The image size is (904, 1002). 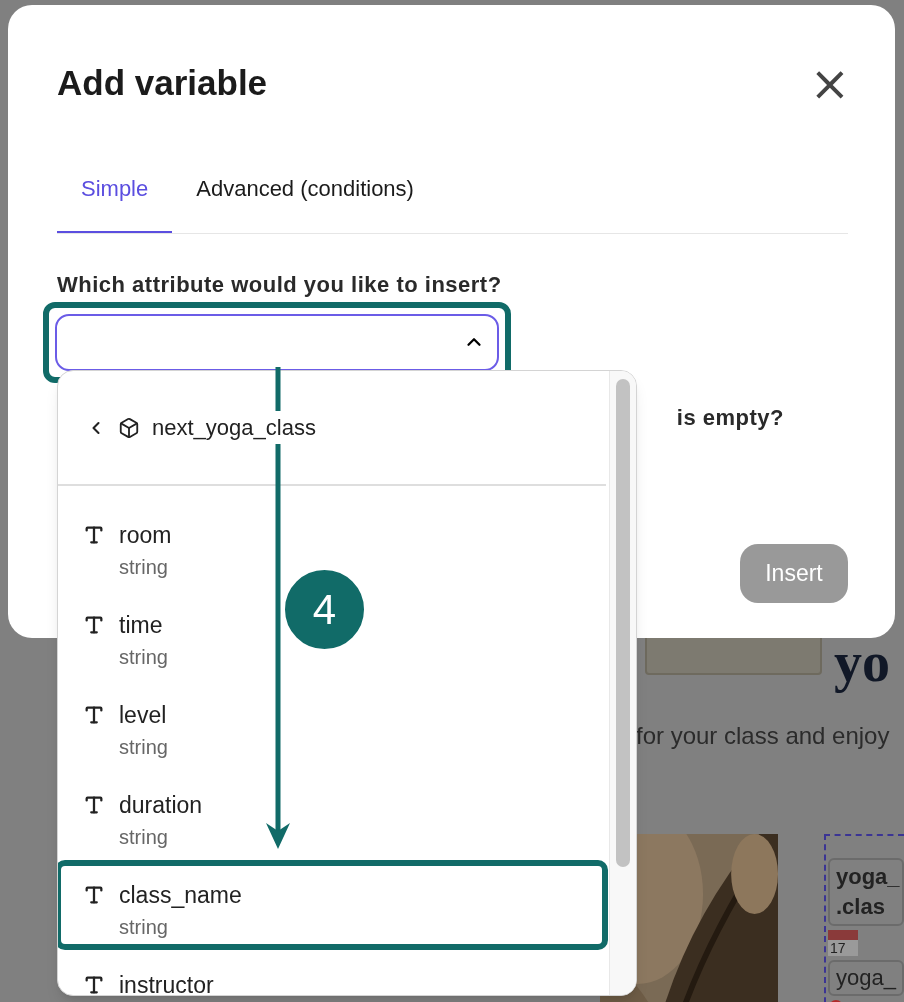 I want to click on option-name: duration, so click(x=161, y=805).